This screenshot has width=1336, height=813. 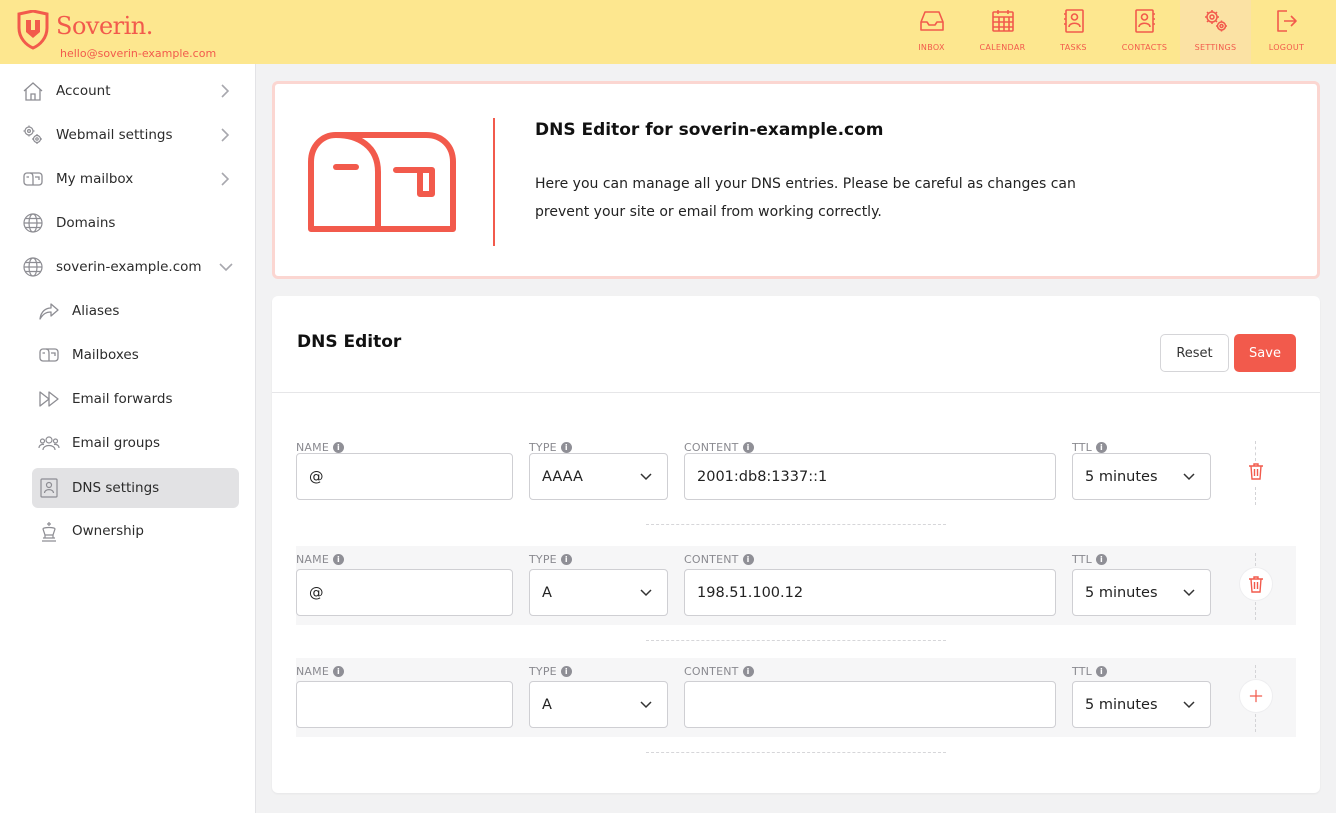 What do you see at coordinates (116, 35) in the screenshot?
I see `brand: Soverin. hello@soverin-example.com` at bounding box center [116, 35].